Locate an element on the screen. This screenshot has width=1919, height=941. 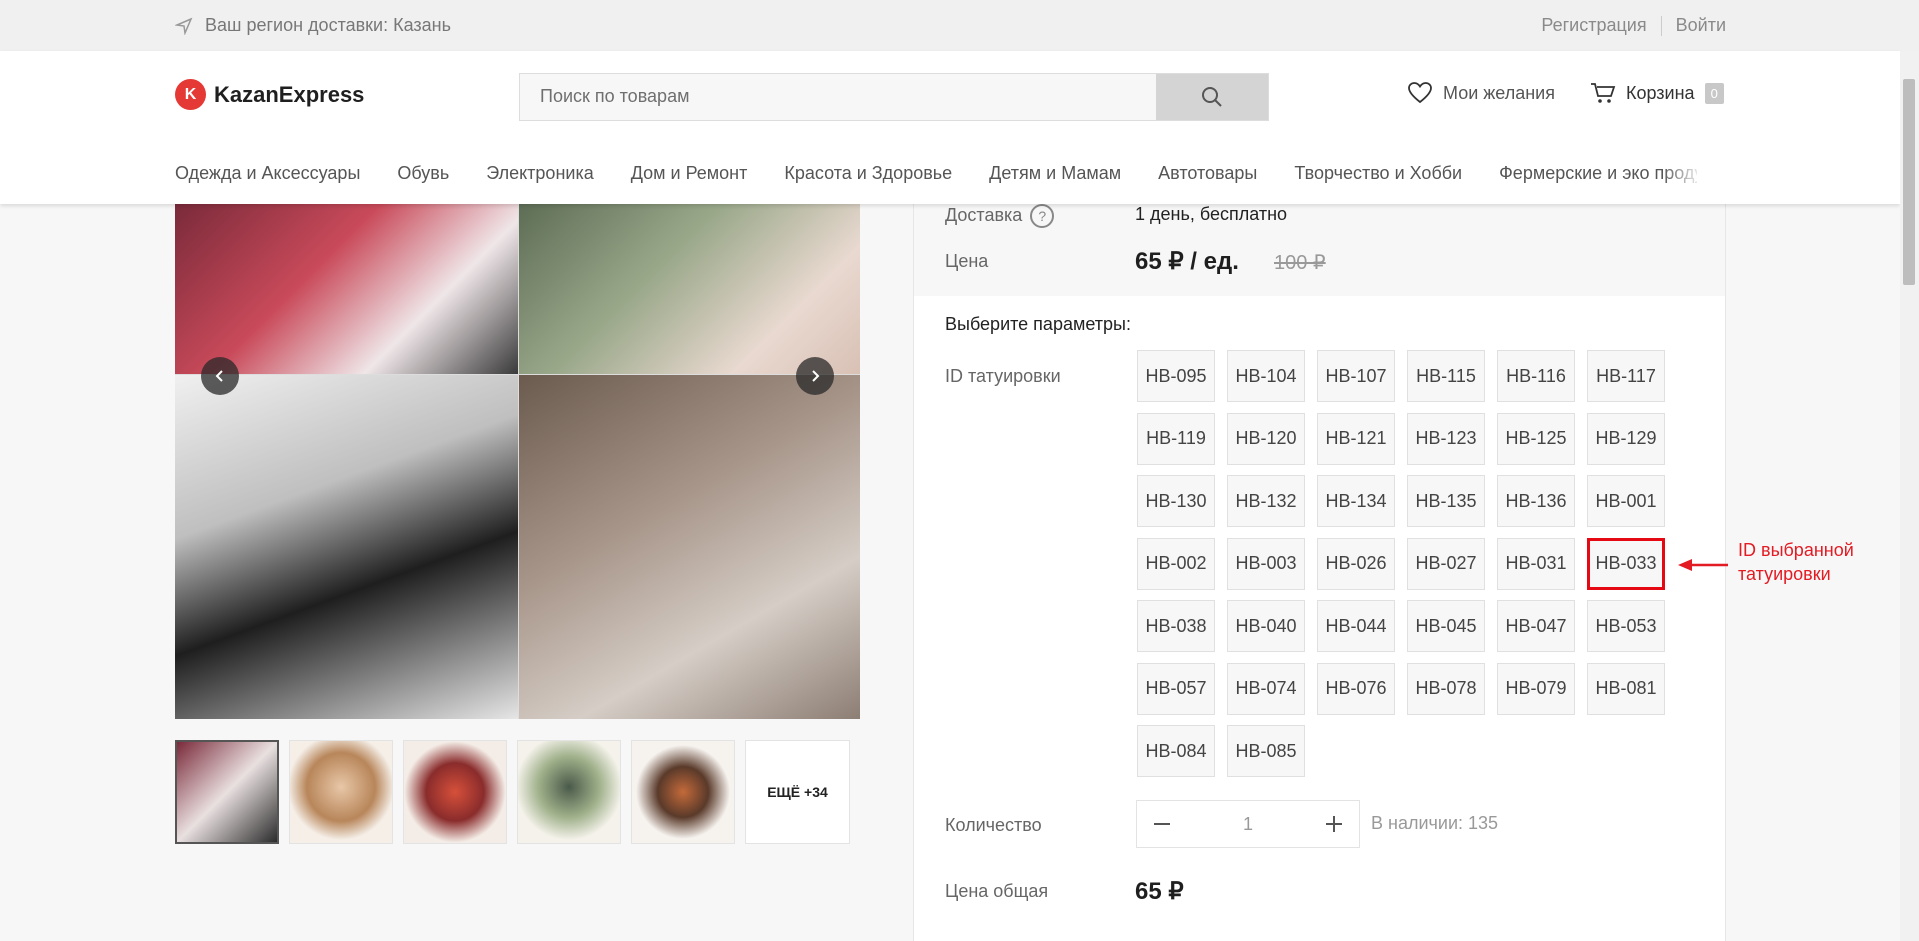
tattoo-option: HB-038 is located at coordinates (1176, 626).